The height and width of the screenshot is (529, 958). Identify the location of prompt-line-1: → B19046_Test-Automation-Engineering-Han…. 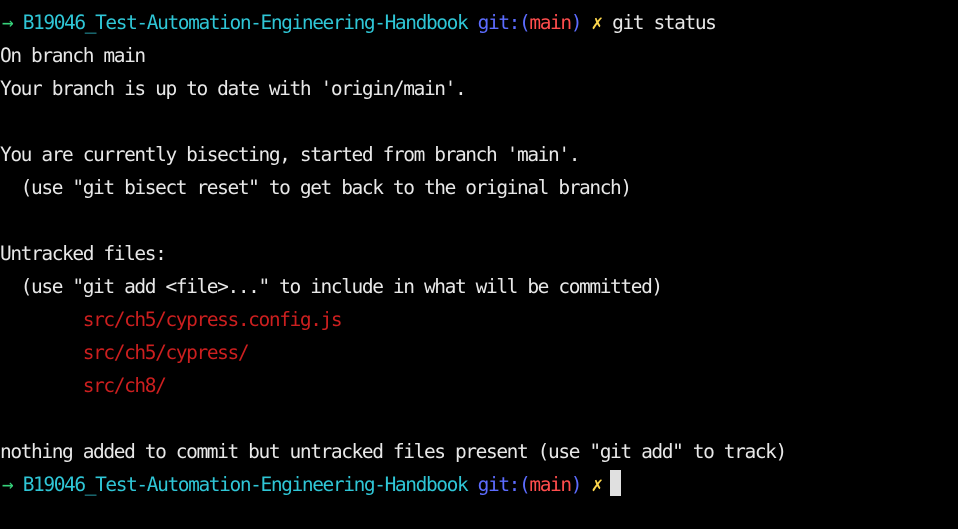
(479, 22).